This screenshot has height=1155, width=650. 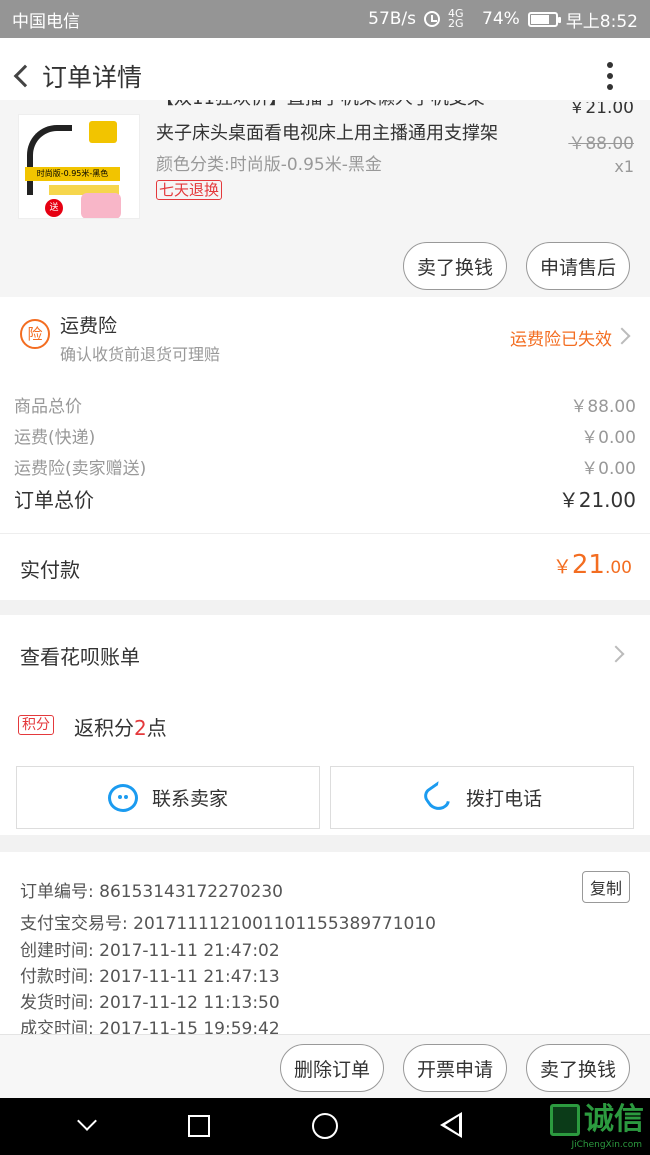 What do you see at coordinates (561, 340) in the screenshot?
I see `insurance-status: 运费险已失效` at bounding box center [561, 340].